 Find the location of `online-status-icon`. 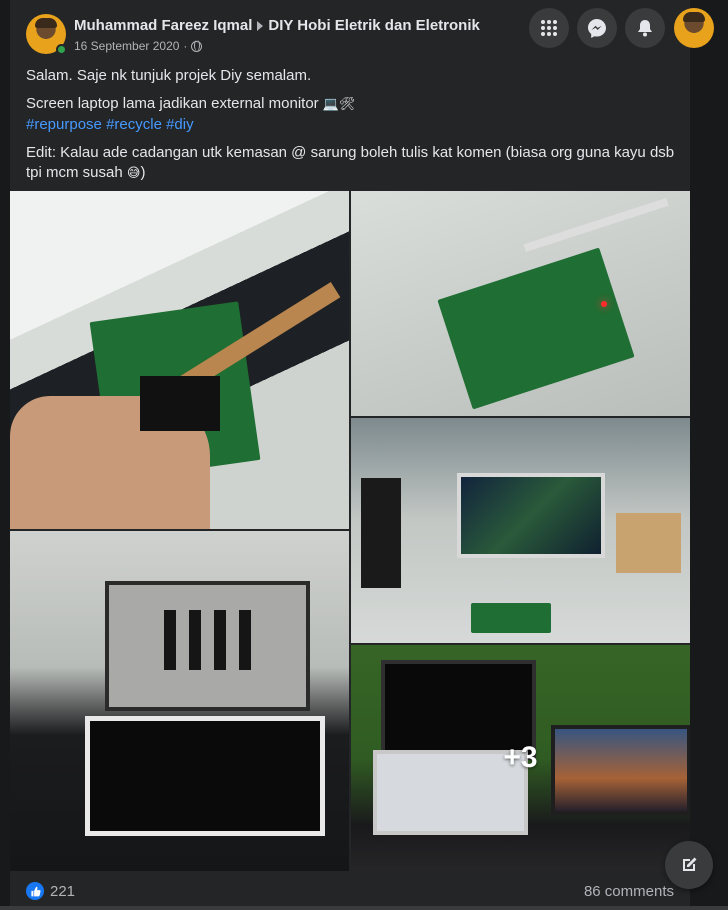

online-status-icon is located at coordinates (61, 49).